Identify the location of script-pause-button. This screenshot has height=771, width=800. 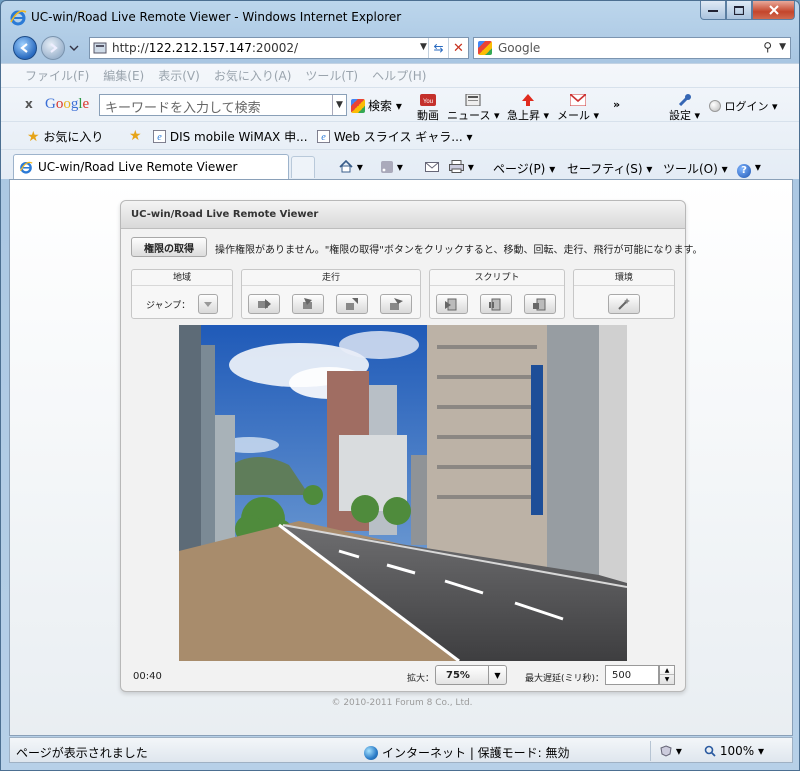
(496, 304).